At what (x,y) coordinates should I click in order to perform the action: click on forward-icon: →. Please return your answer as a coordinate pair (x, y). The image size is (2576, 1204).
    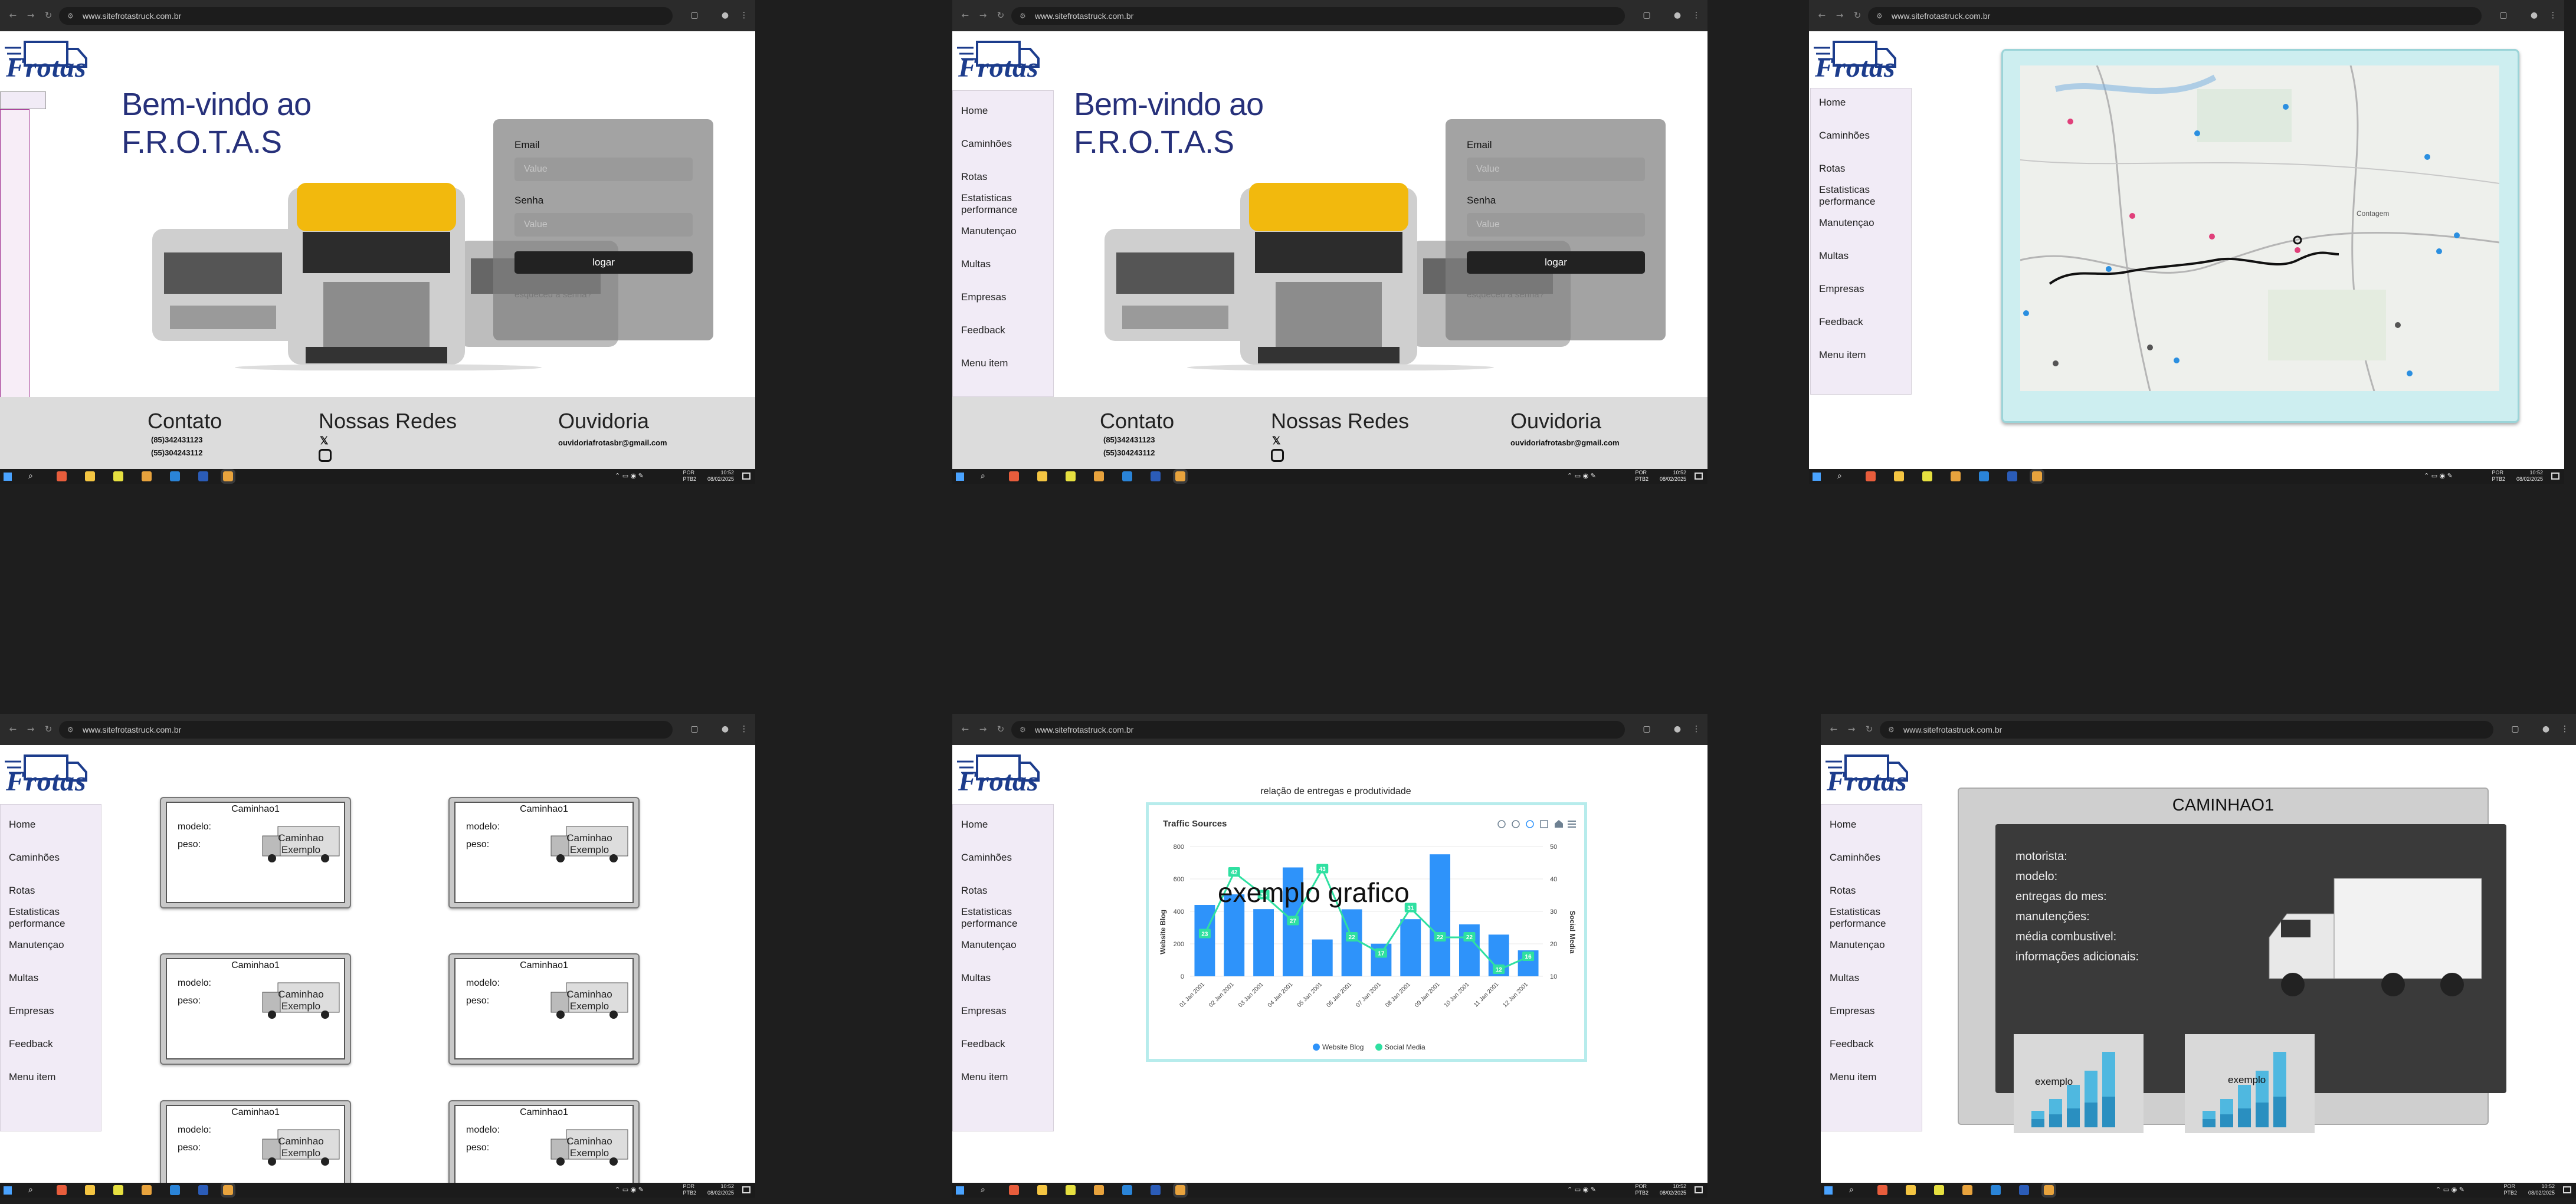
    Looking at the image, I should click on (30, 729).